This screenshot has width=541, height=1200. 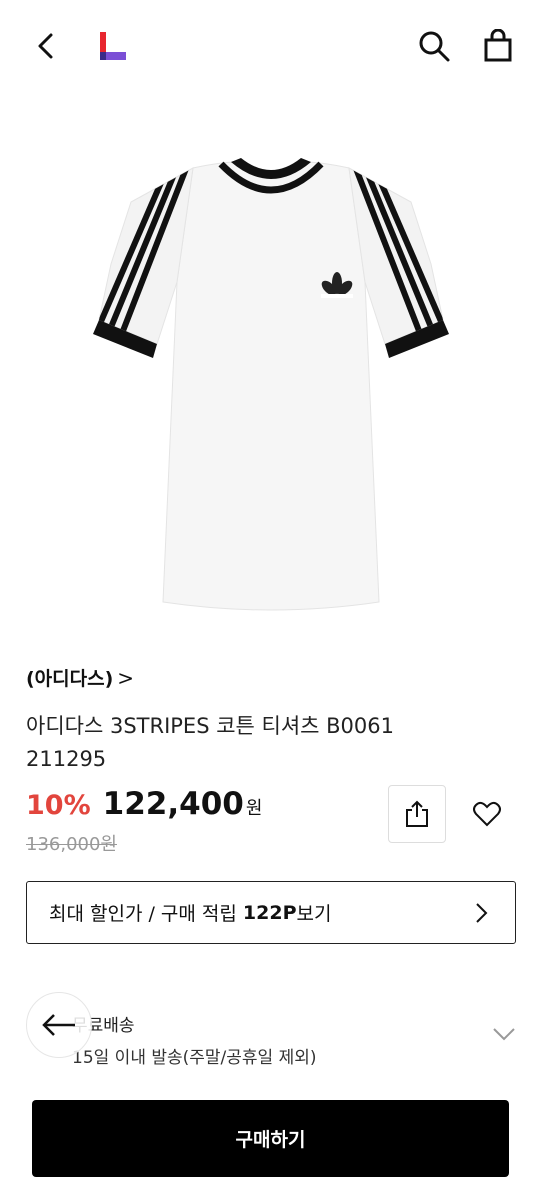 I want to click on floating-back-button, so click(x=59, y=1025).